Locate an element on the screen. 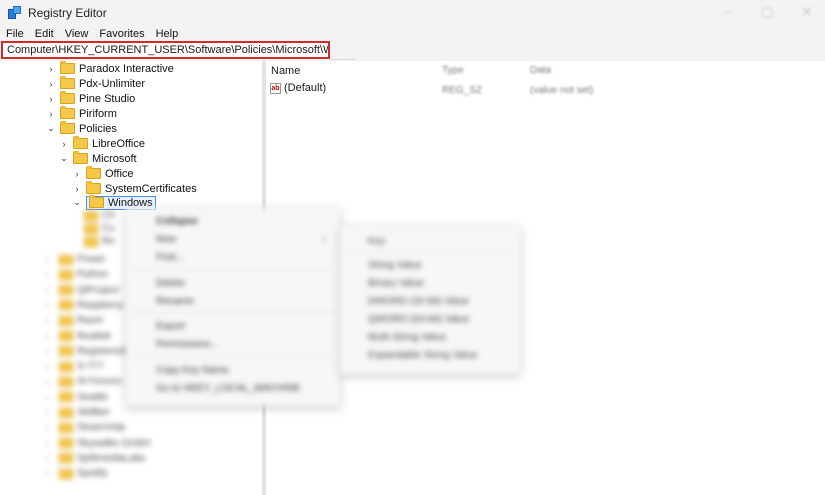 Image resolution: width=825 pixels, height=495 pixels. tree-item-policies: ⌄ Policies is located at coordinates (81, 128).